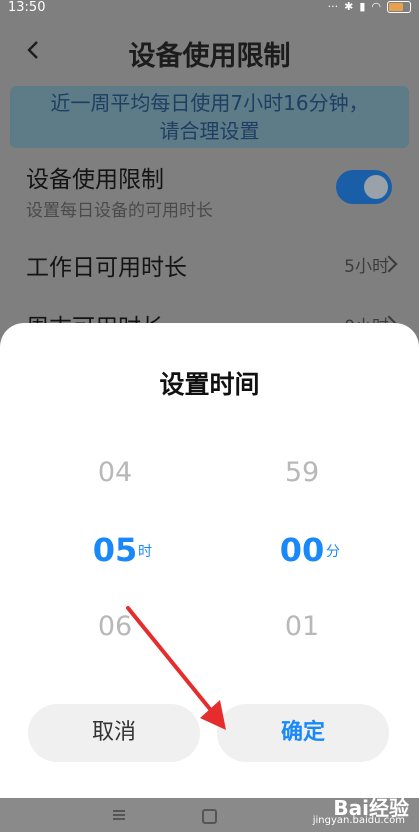 This screenshot has width=419, height=832. Describe the element at coordinates (209, 816) in the screenshot. I see `home-icon` at that location.